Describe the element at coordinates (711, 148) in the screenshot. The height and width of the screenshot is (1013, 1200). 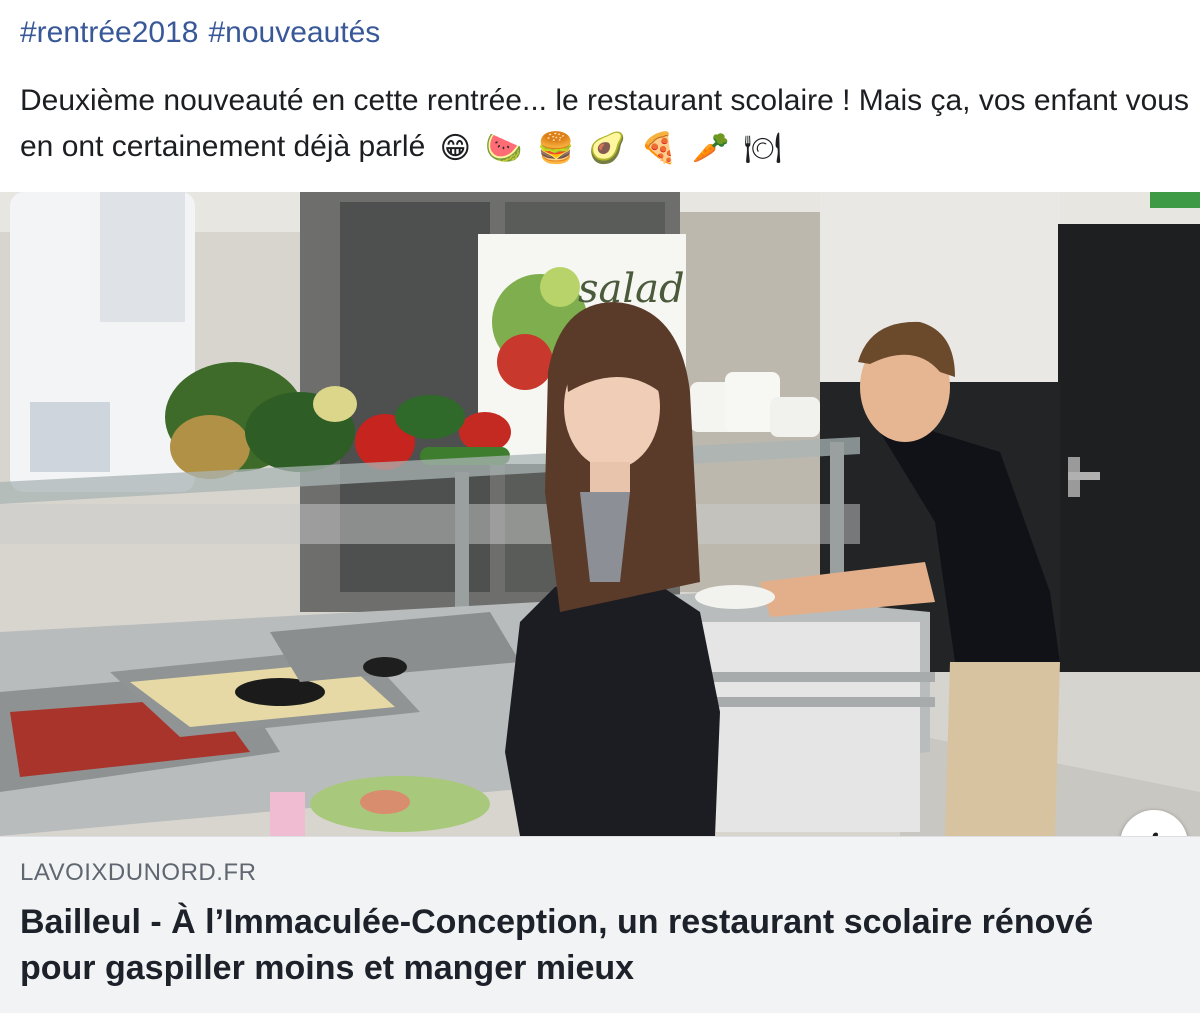
I see `carrot-emoji: 🥕` at that location.